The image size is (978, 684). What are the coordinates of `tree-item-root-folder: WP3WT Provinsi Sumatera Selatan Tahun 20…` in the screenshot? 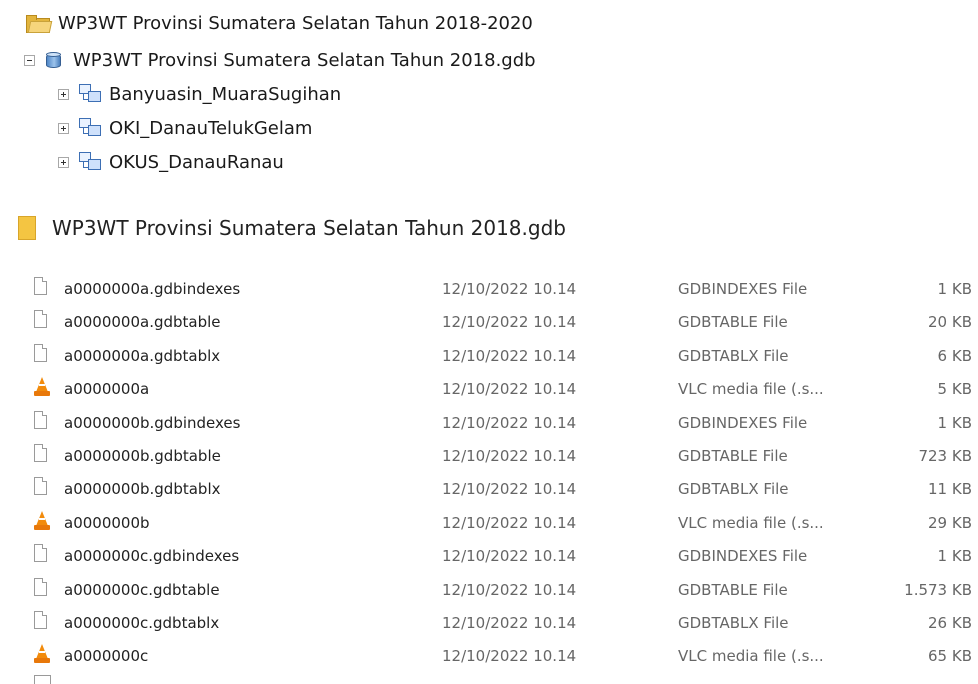 It's located at (279, 23).